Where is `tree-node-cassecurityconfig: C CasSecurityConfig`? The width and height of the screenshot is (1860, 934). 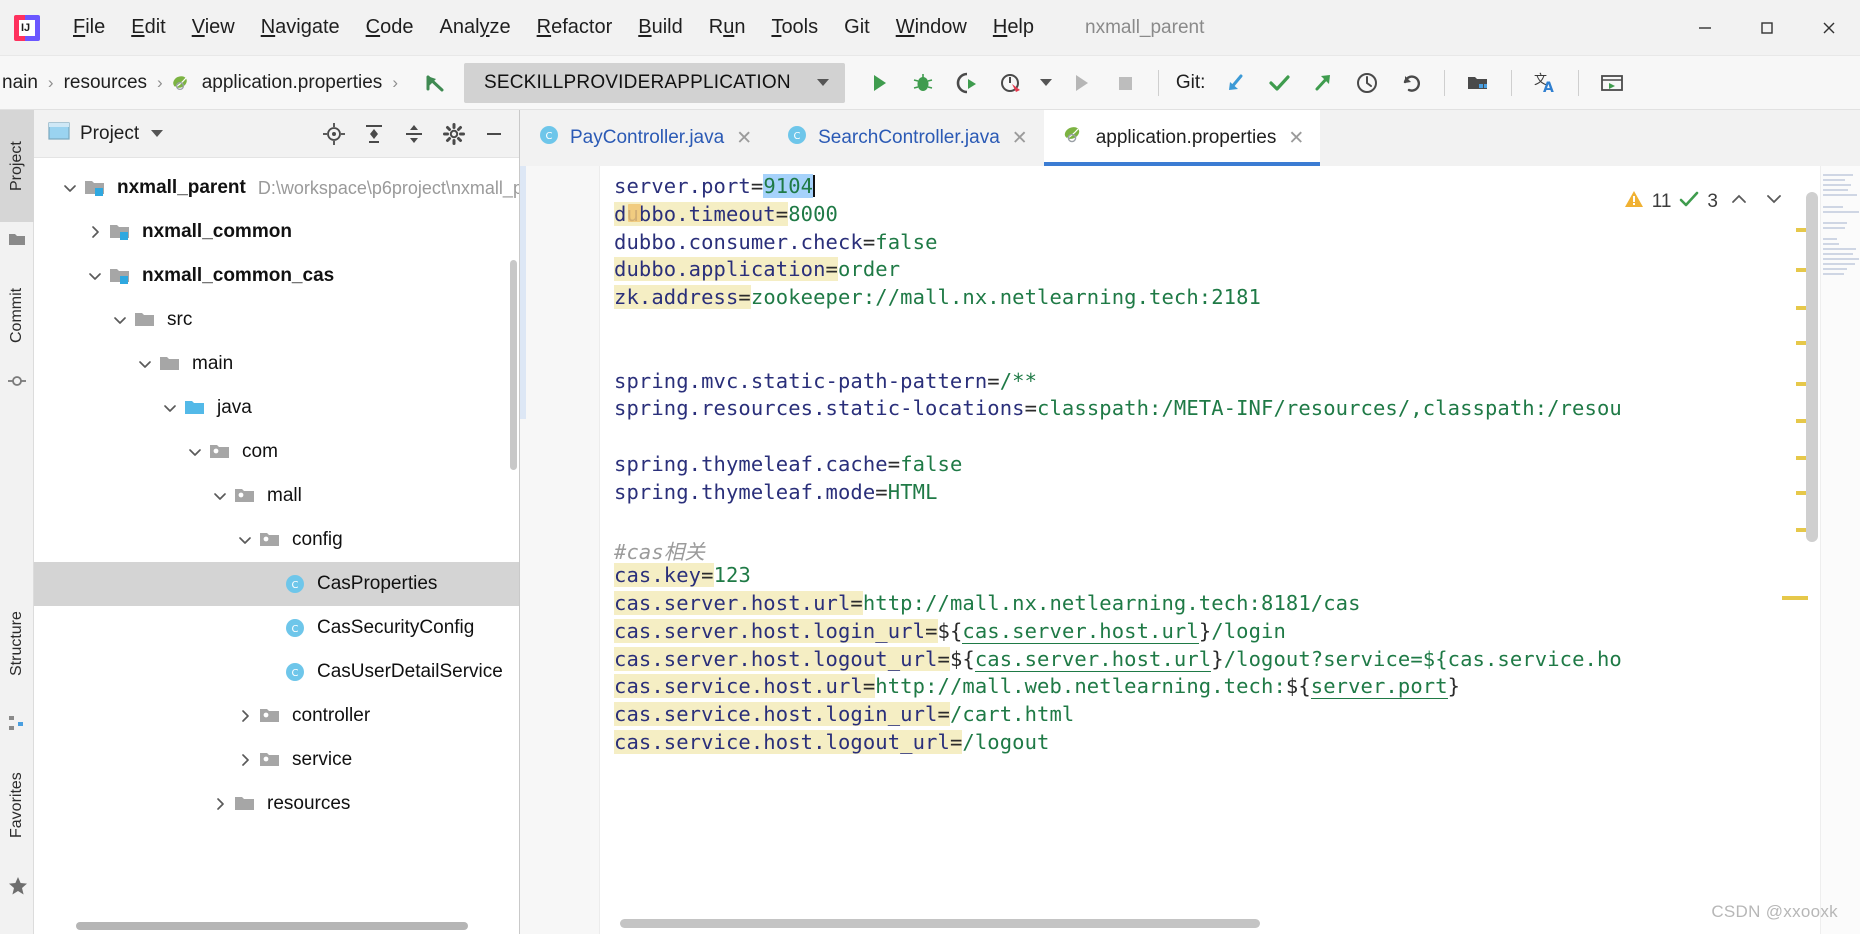
tree-node-cassecurityconfig: C CasSecurityConfig is located at coordinates (276, 628).